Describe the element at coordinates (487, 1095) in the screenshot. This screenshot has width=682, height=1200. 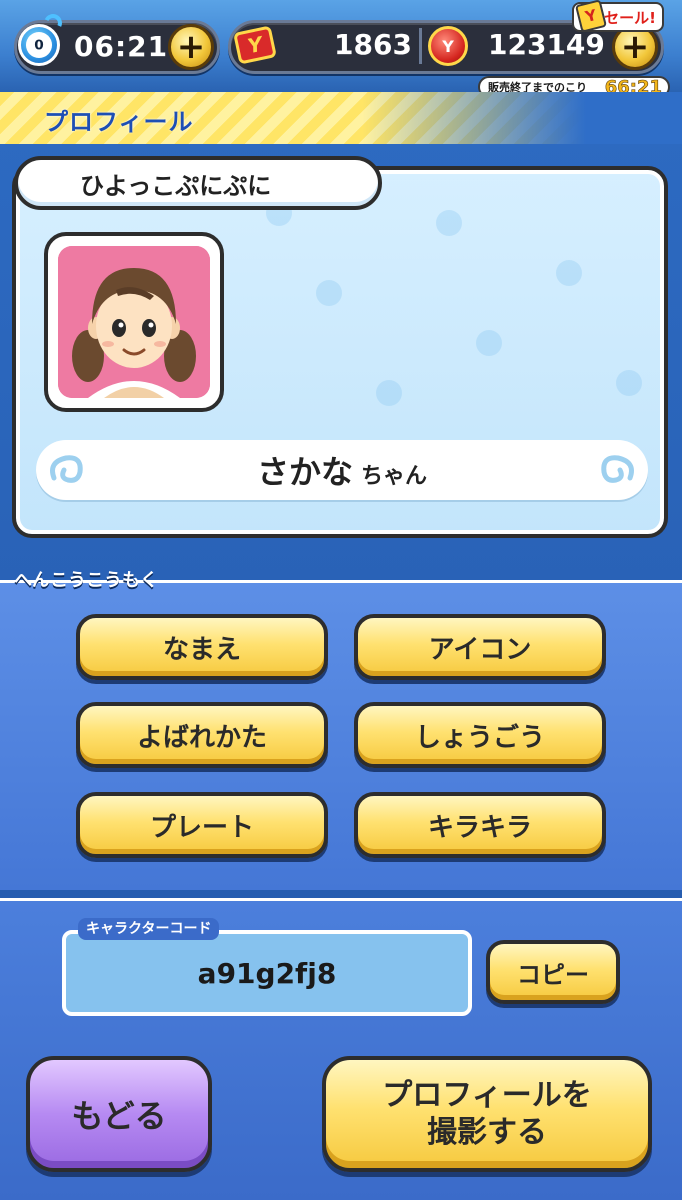
I see `photo-button-line1: プロフィールを` at that location.